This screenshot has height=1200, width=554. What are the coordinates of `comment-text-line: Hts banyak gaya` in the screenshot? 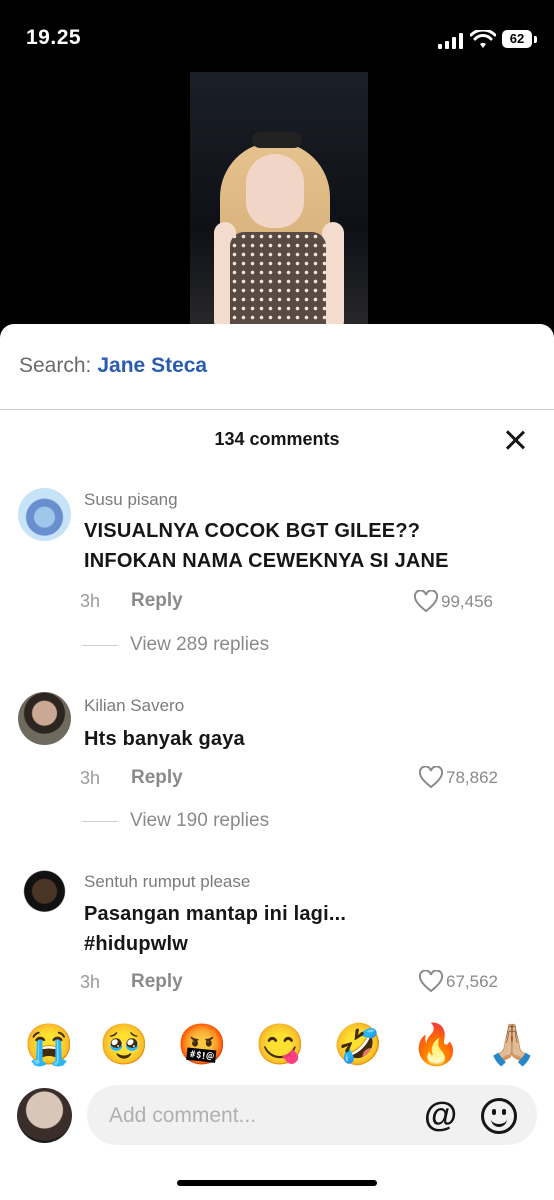 It's located at (164, 739).